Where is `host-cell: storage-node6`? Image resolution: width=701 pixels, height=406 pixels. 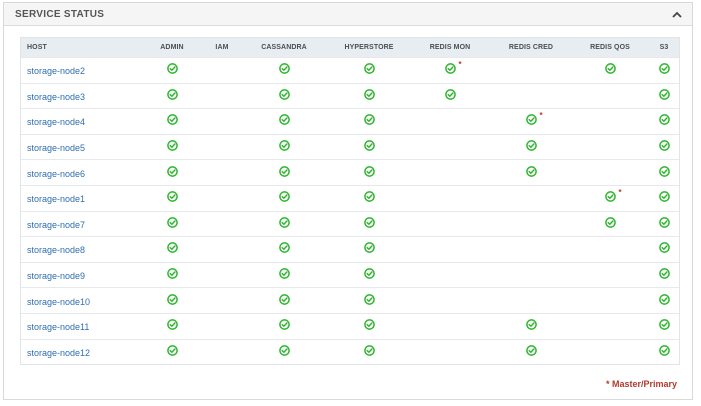
host-cell: storage-node6 is located at coordinates (80, 172).